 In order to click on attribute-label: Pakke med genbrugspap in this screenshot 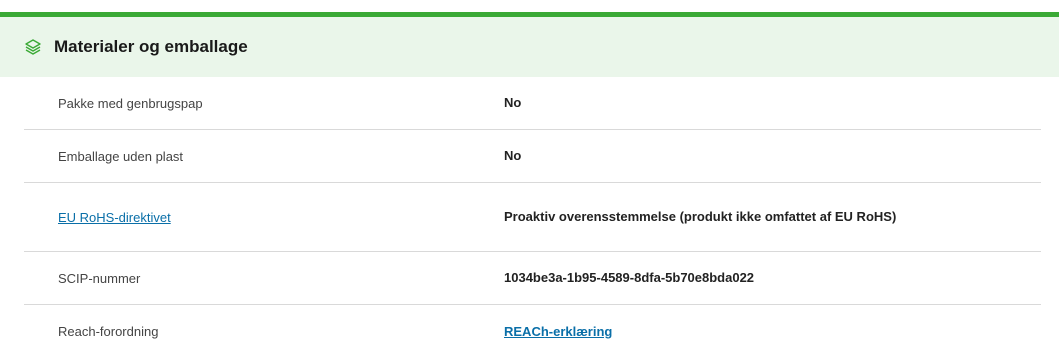, I will do `click(130, 103)`.